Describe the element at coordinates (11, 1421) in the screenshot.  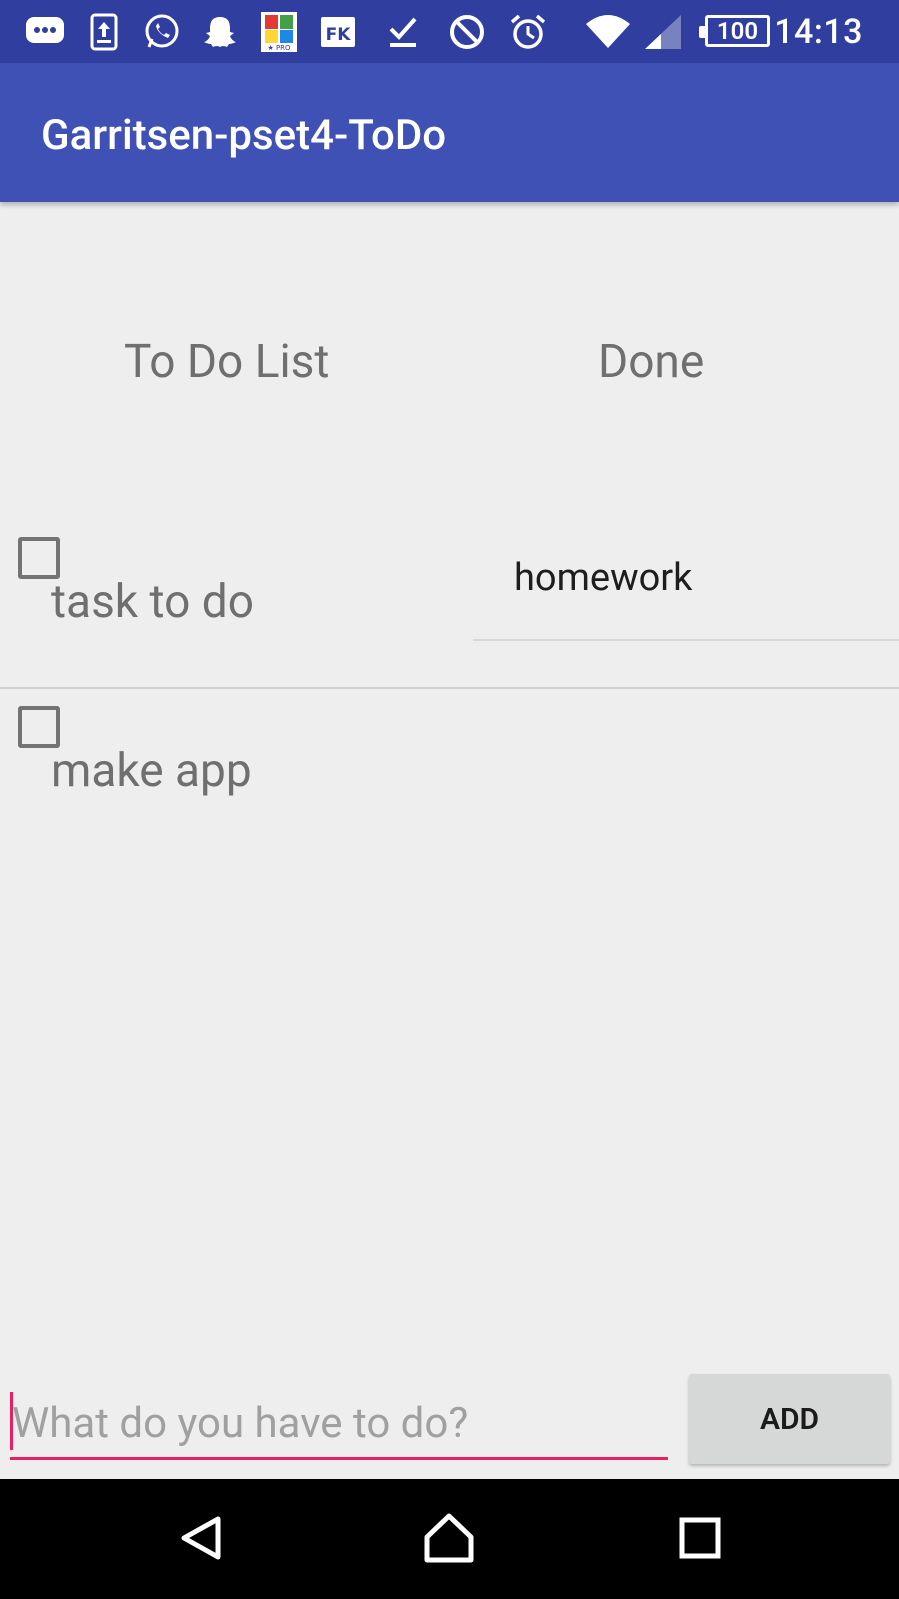
I see `text-cursor` at that location.